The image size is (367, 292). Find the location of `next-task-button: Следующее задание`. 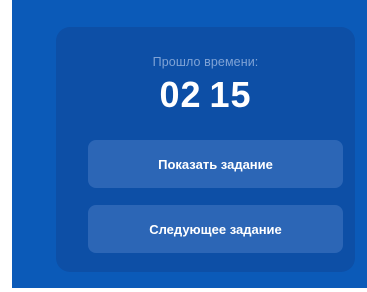

next-task-button: Следующее задание is located at coordinates (215, 229).